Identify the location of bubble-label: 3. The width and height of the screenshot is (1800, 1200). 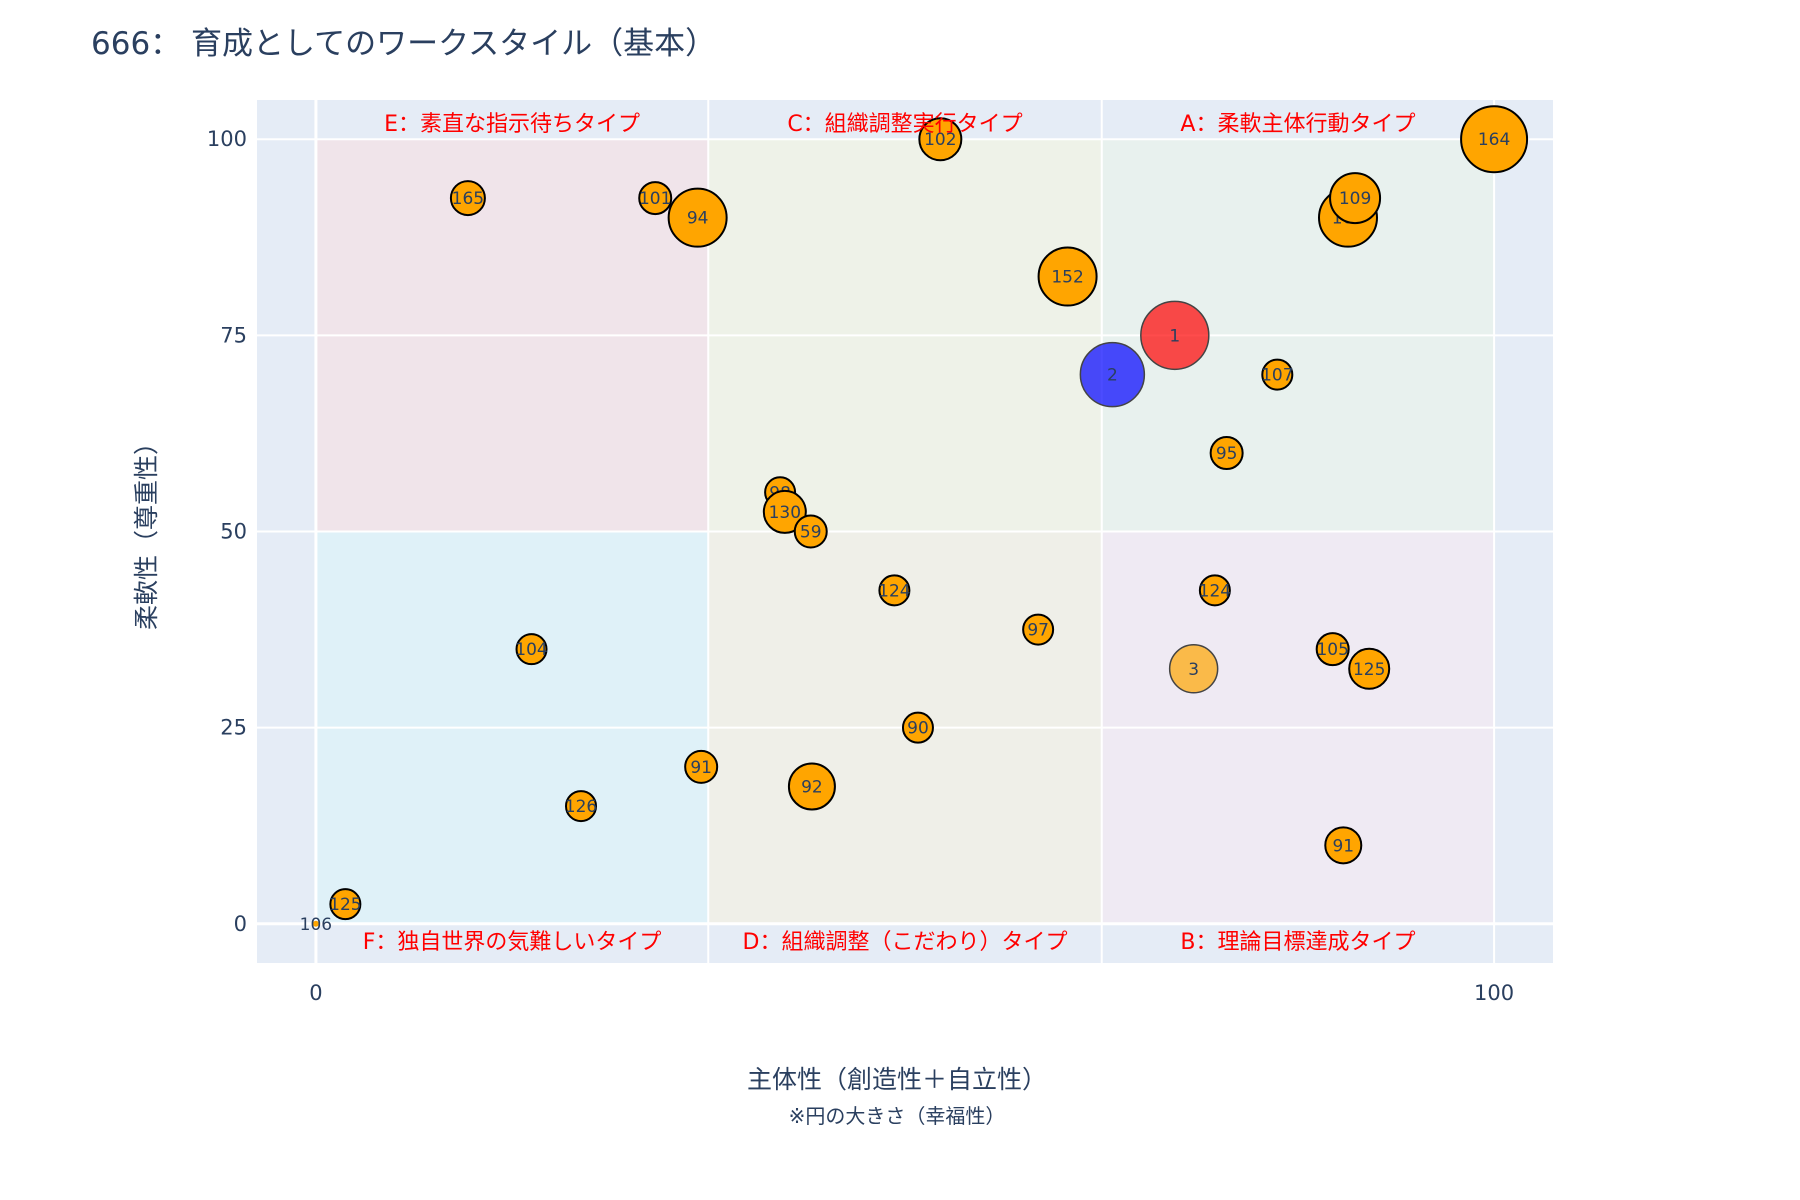
(1193, 670).